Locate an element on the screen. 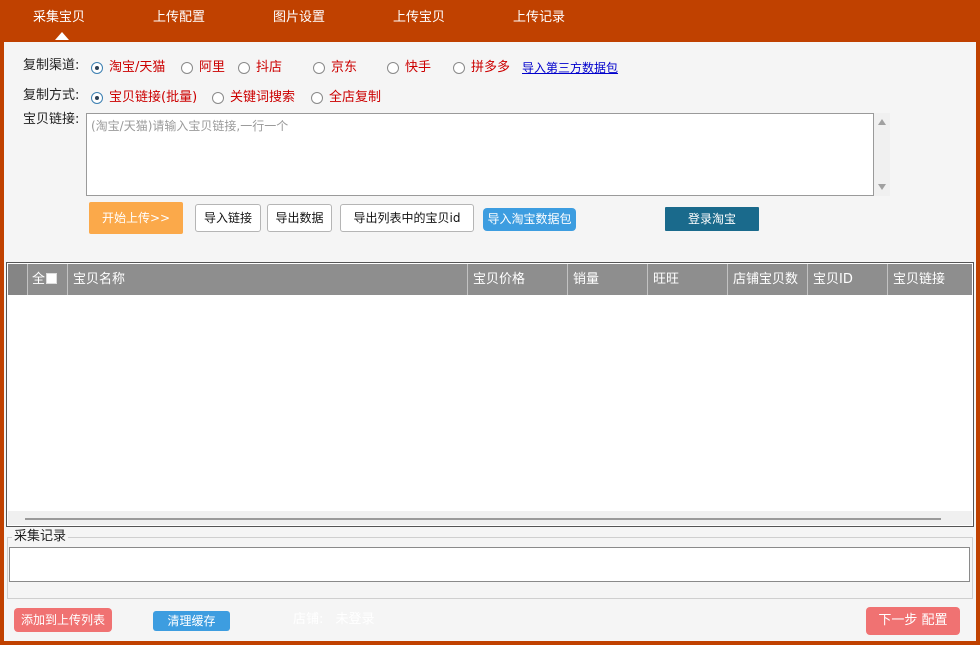 The image size is (980, 645). col-header-price: 宝贝价格 is located at coordinates (517, 279).